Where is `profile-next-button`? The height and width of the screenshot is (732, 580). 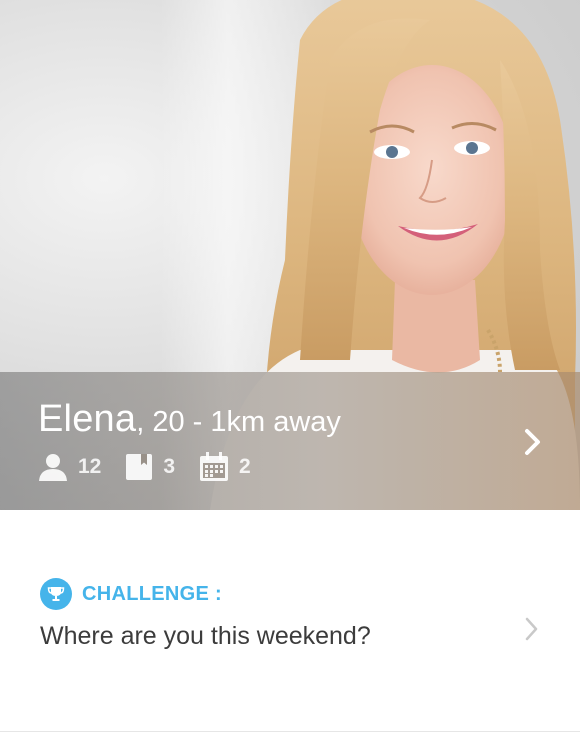 profile-next-button is located at coordinates (533, 442).